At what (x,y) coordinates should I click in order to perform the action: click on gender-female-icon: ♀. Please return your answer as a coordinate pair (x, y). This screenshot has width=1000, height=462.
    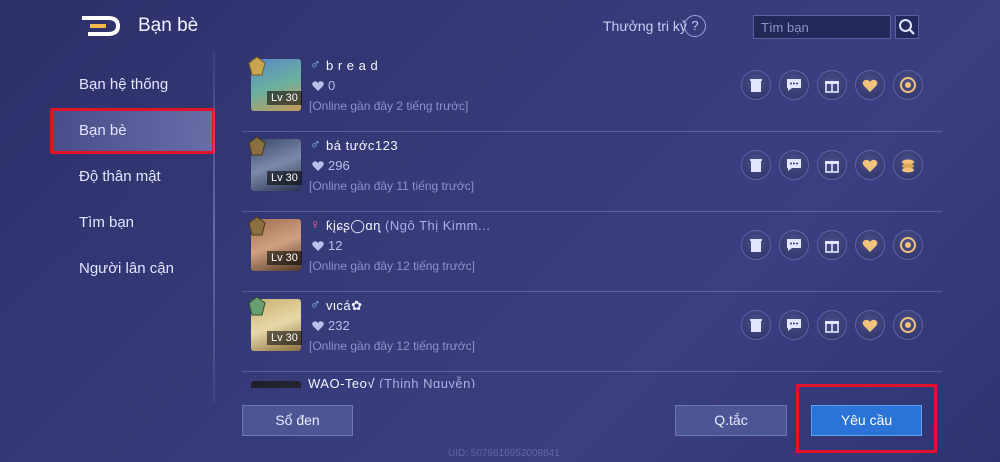
    Looking at the image, I should click on (315, 224).